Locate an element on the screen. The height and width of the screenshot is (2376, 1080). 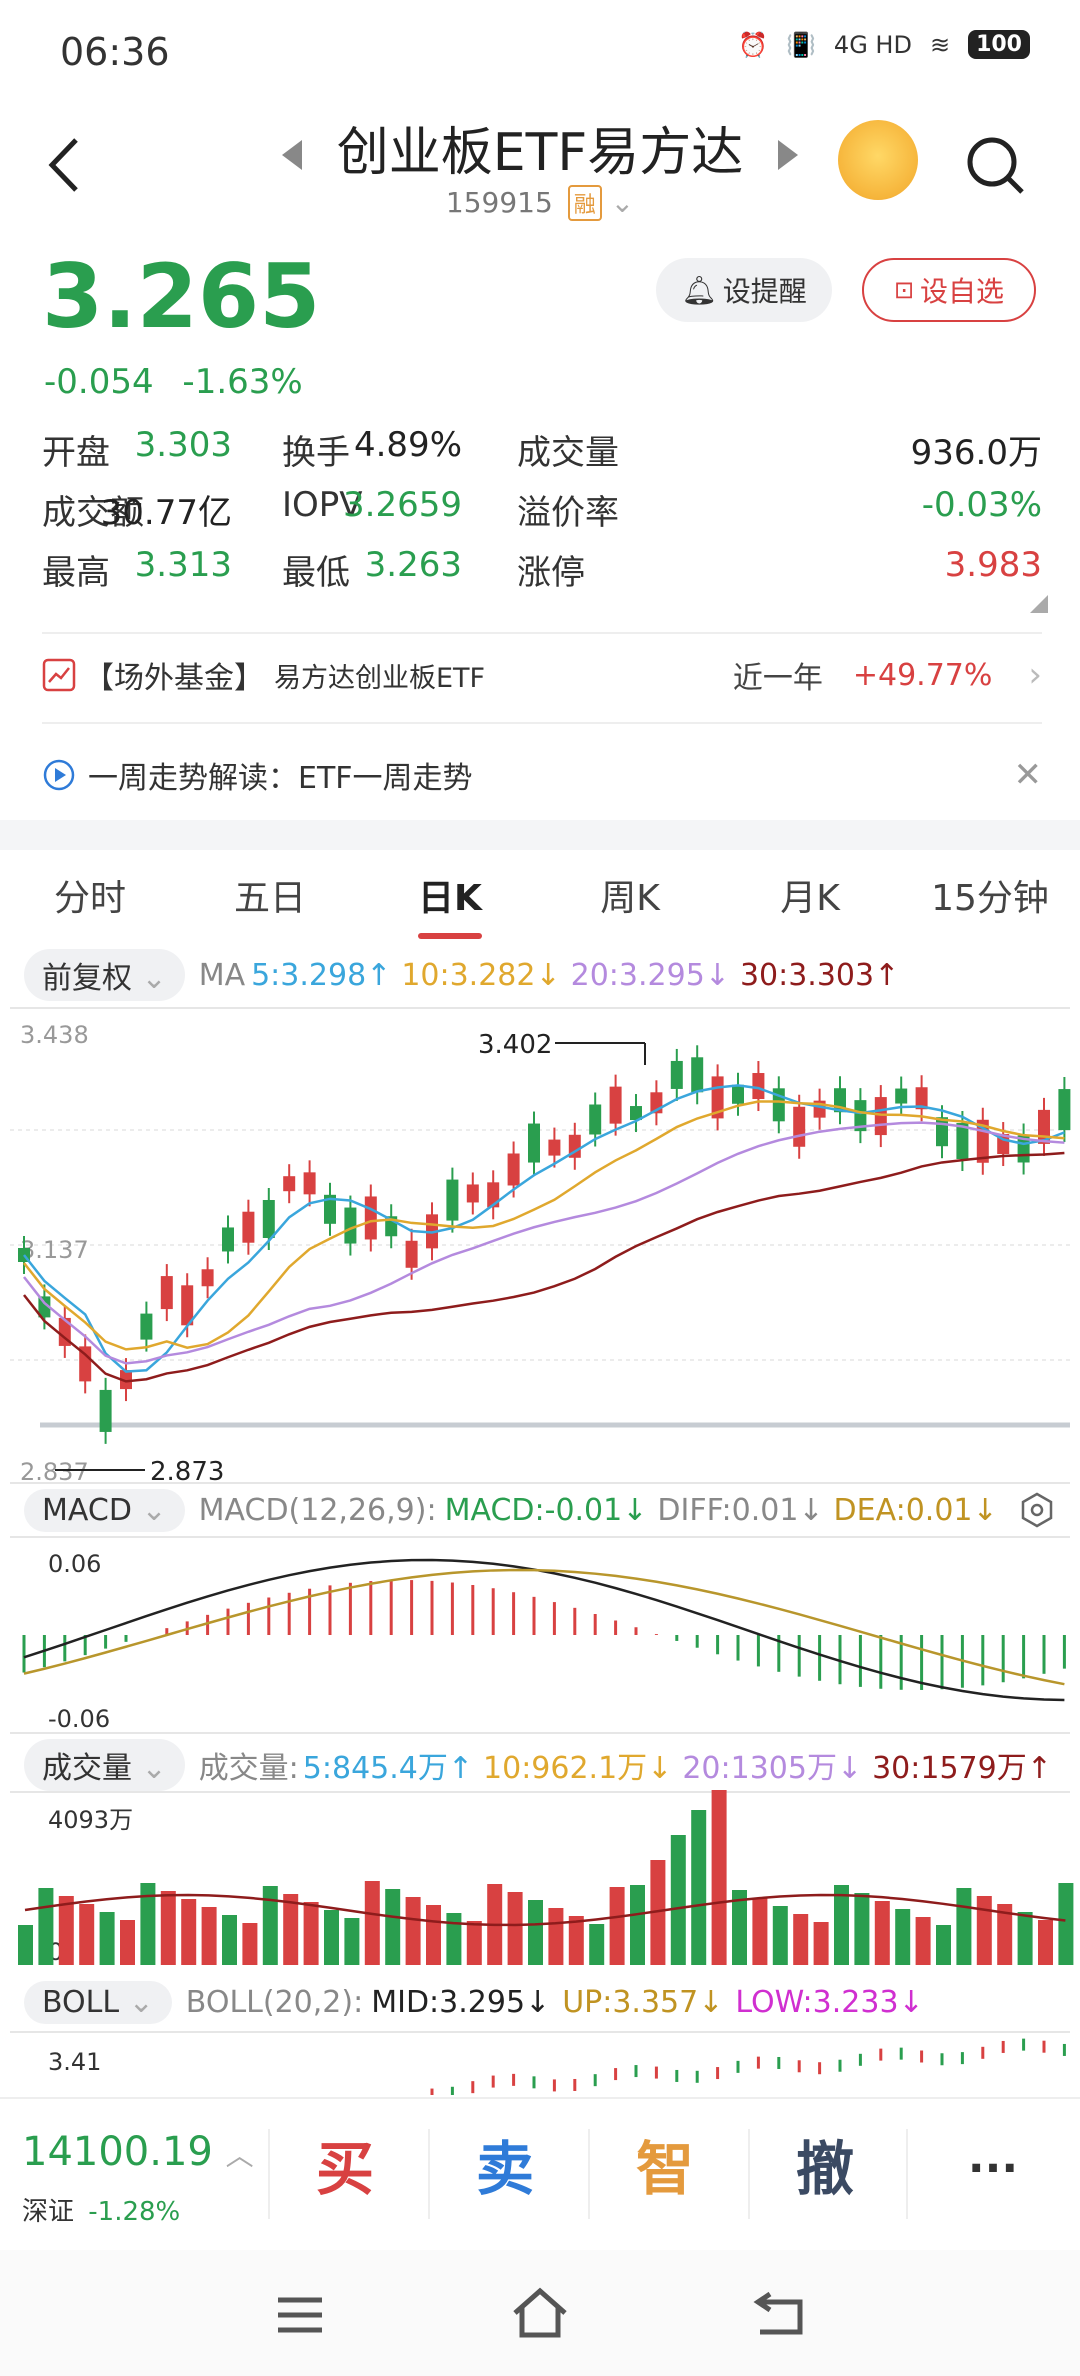
index-change: -1.28% is located at coordinates (134, 2212).